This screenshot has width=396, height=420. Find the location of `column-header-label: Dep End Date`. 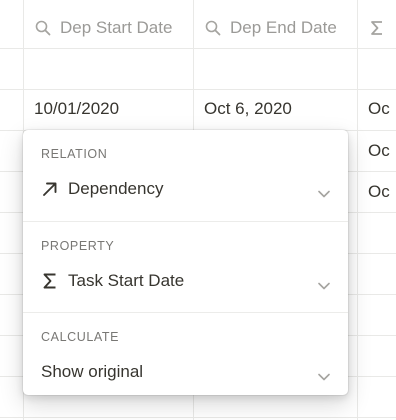

column-header-label: Dep End Date is located at coordinates (283, 27).